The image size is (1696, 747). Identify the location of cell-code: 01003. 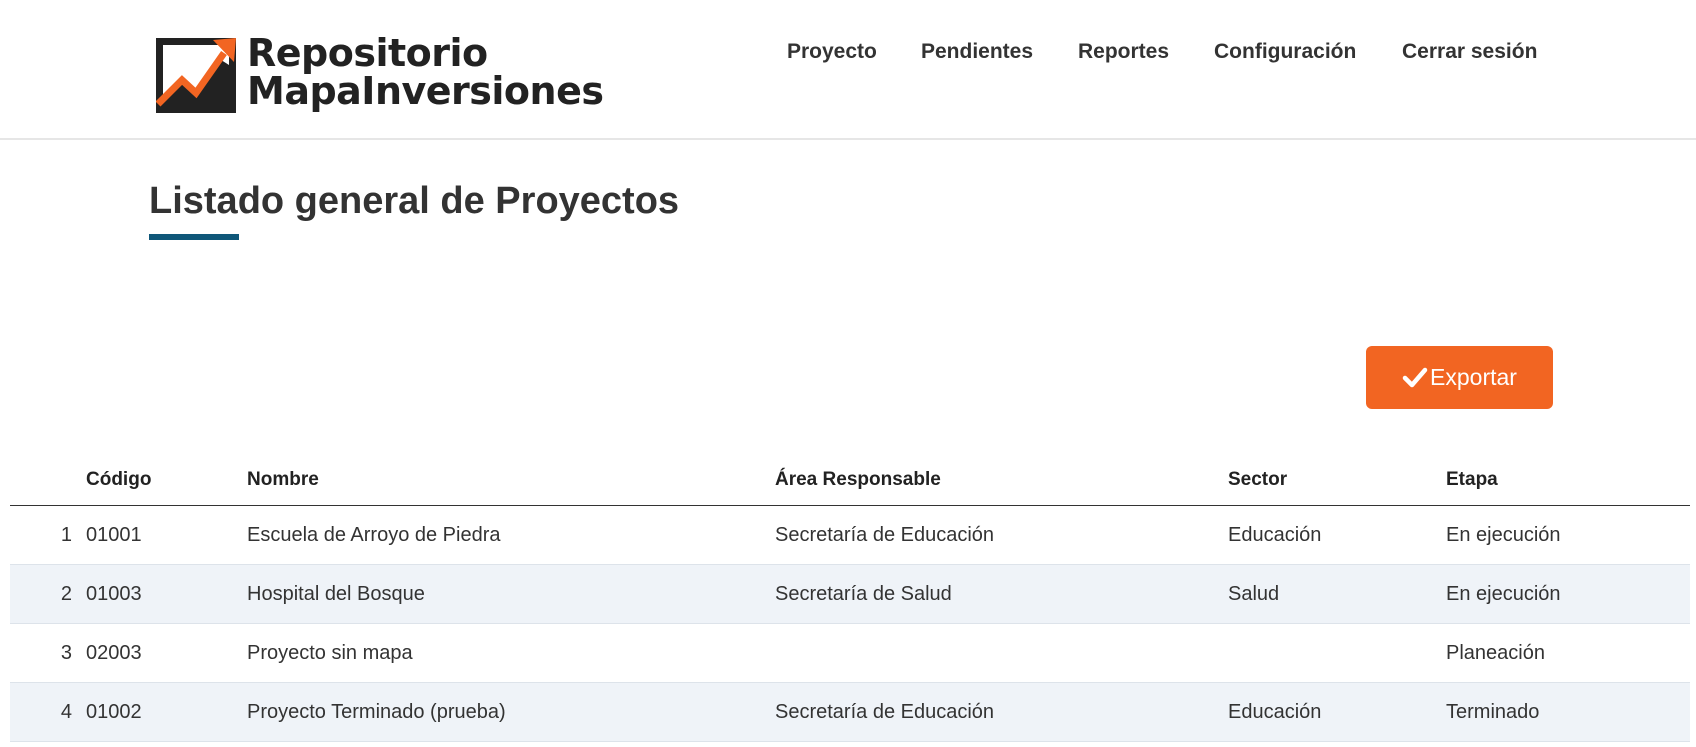
(114, 594).